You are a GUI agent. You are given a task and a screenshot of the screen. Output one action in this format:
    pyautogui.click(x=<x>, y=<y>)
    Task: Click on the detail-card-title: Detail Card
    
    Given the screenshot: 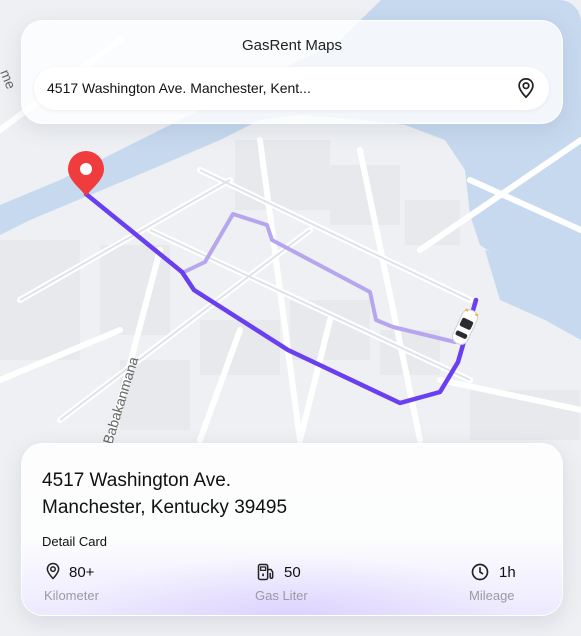 What is the action you would take?
    pyautogui.click(x=75, y=541)
    